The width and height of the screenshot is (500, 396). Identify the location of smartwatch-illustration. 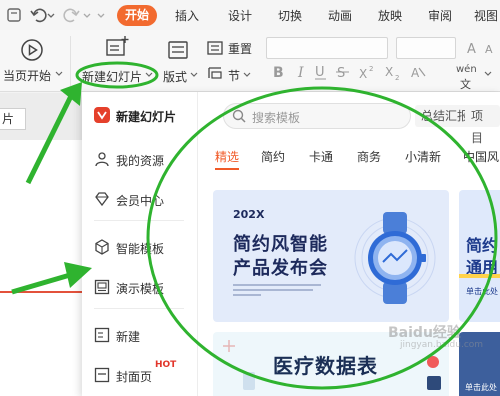
(395, 259).